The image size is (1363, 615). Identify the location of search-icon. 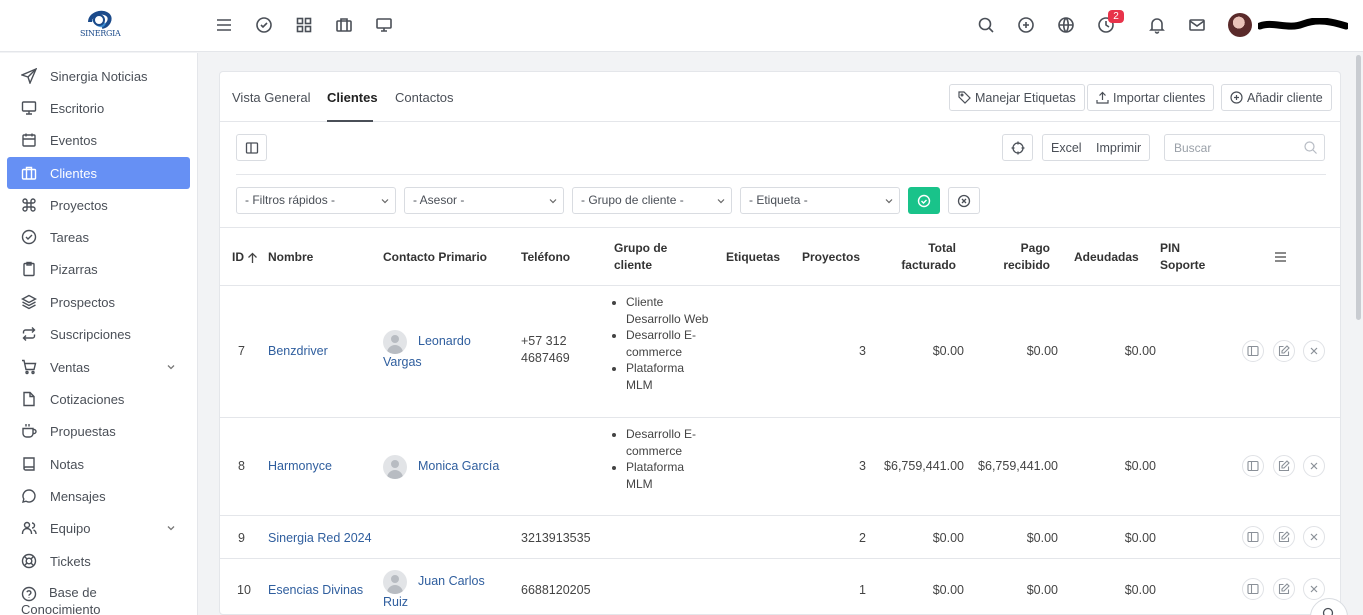
(986, 25).